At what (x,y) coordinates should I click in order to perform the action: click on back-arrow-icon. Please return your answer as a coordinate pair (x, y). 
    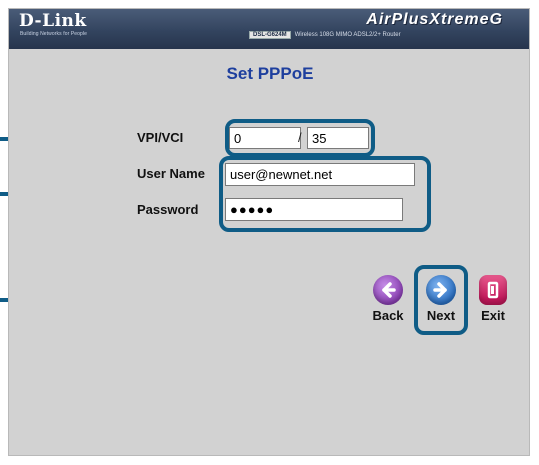
    Looking at the image, I should click on (388, 290).